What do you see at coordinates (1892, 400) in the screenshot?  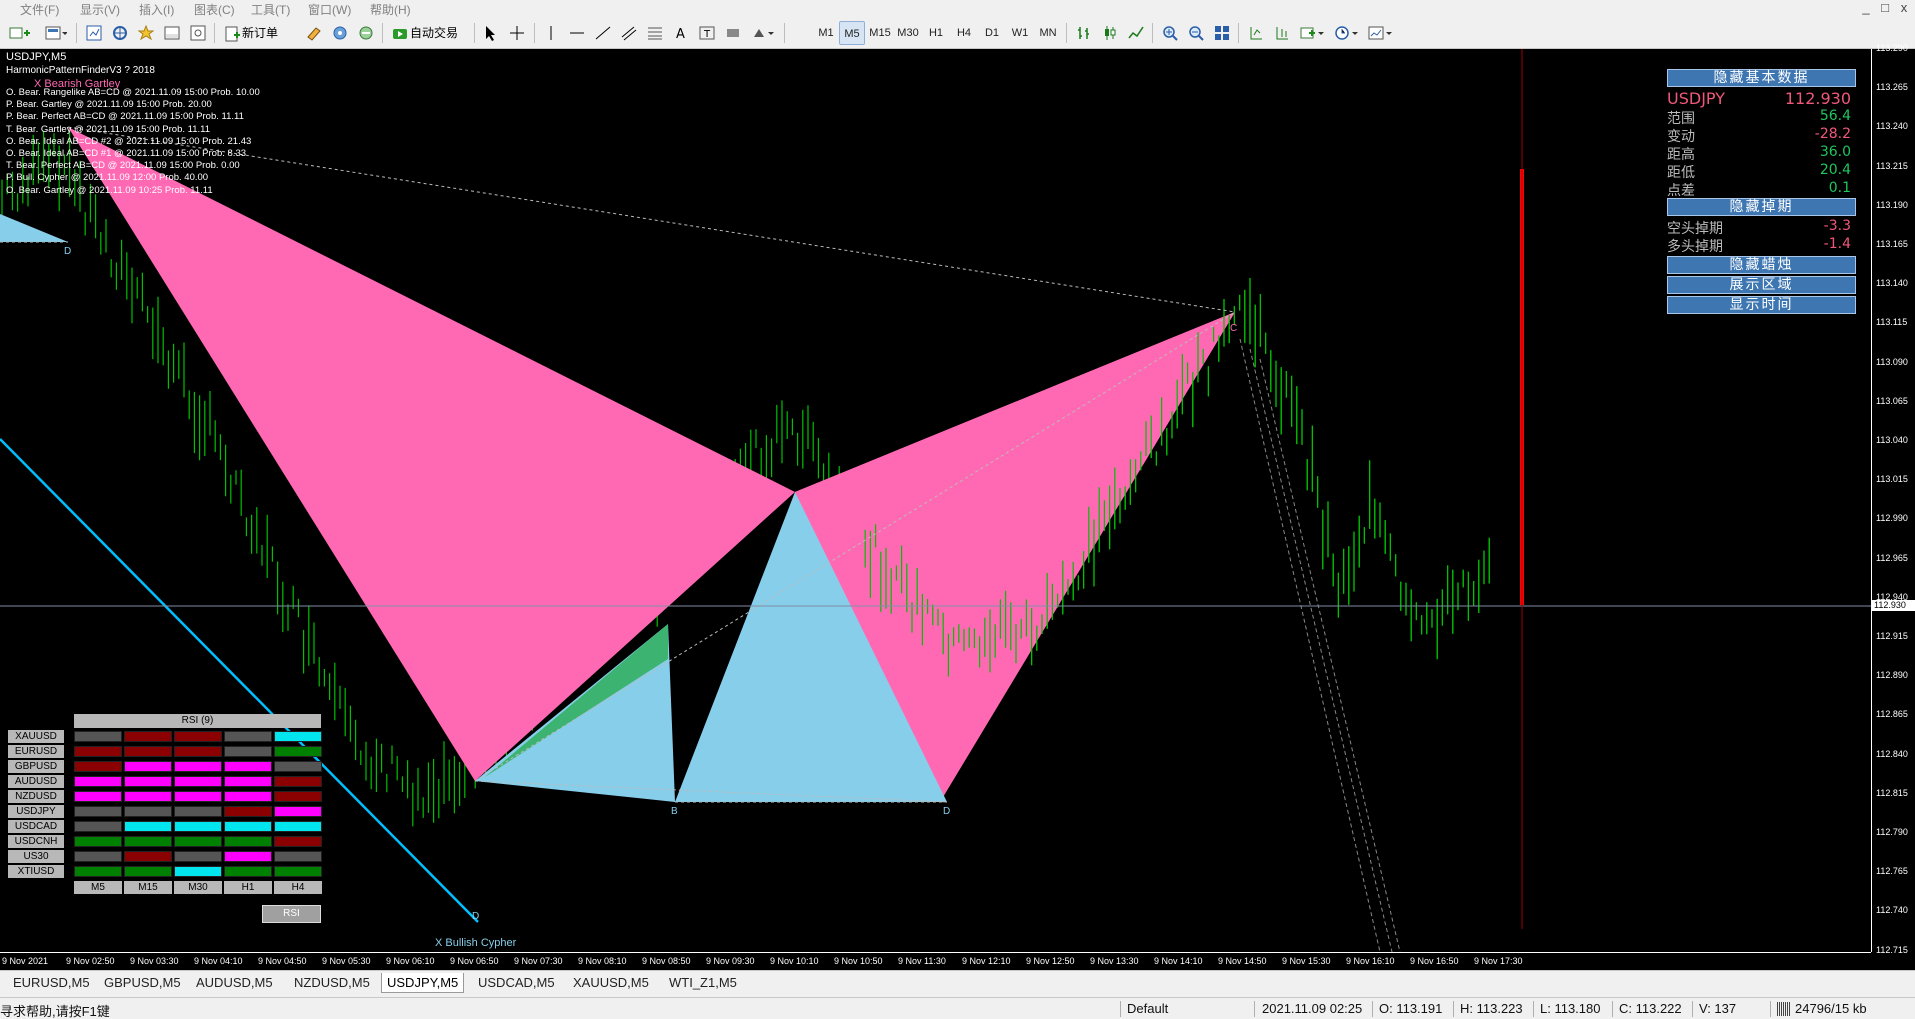 I see `price-axis-label: 113.065` at bounding box center [1892, 400].